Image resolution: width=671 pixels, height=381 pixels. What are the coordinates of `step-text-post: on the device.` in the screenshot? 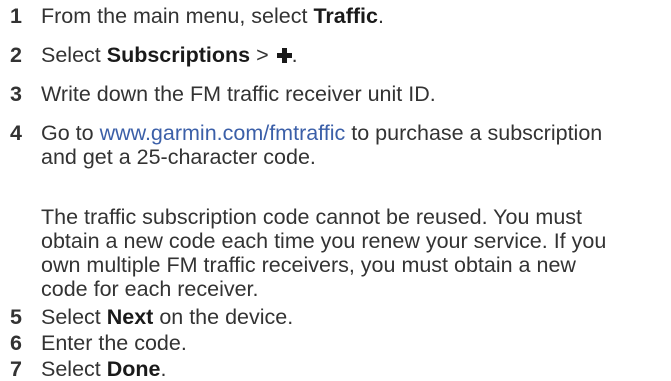 It's located at (223, 317).